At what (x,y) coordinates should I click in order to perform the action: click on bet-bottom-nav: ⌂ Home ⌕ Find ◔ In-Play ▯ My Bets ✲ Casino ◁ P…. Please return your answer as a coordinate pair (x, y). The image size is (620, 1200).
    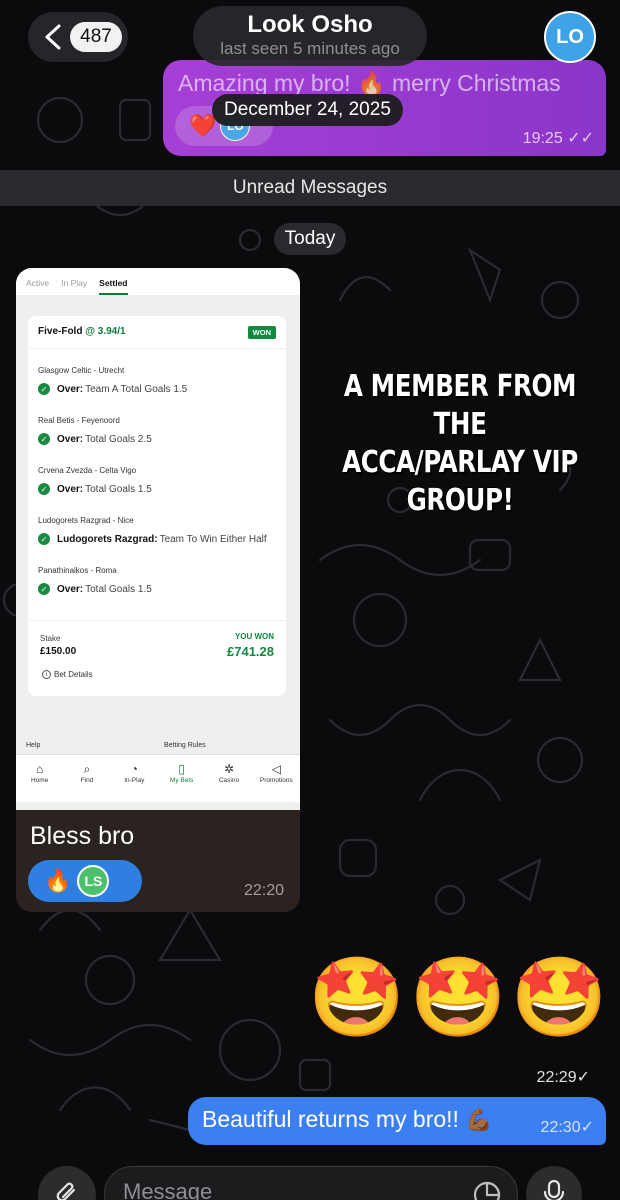
    Looking at the image, I should click on (158, 778).